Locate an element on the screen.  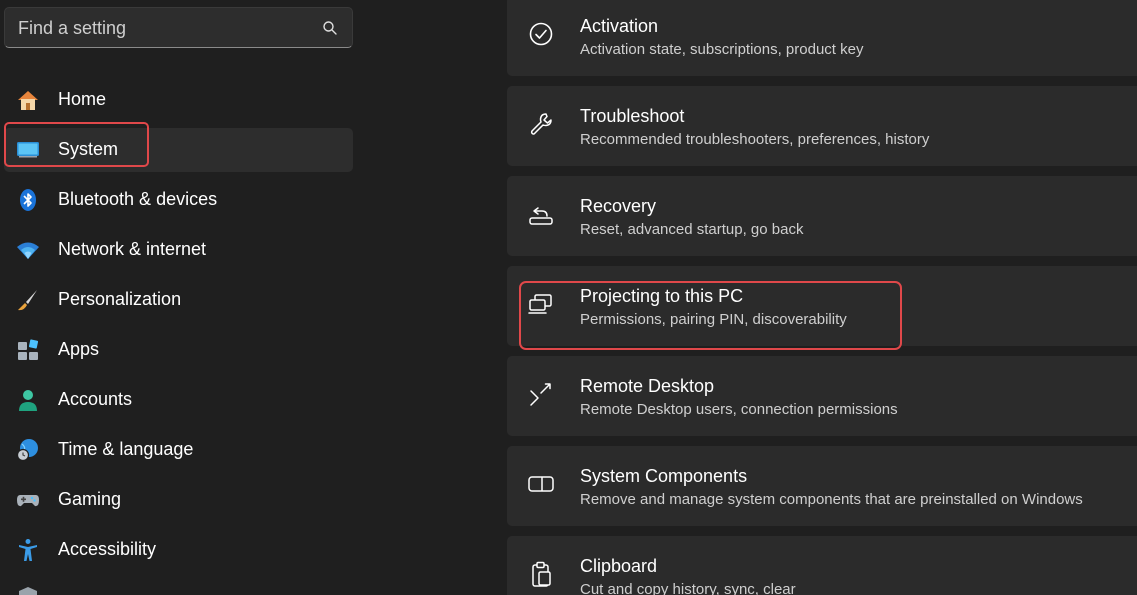
sidebar-item-label: Gaming is located at coordinates (90, 499).